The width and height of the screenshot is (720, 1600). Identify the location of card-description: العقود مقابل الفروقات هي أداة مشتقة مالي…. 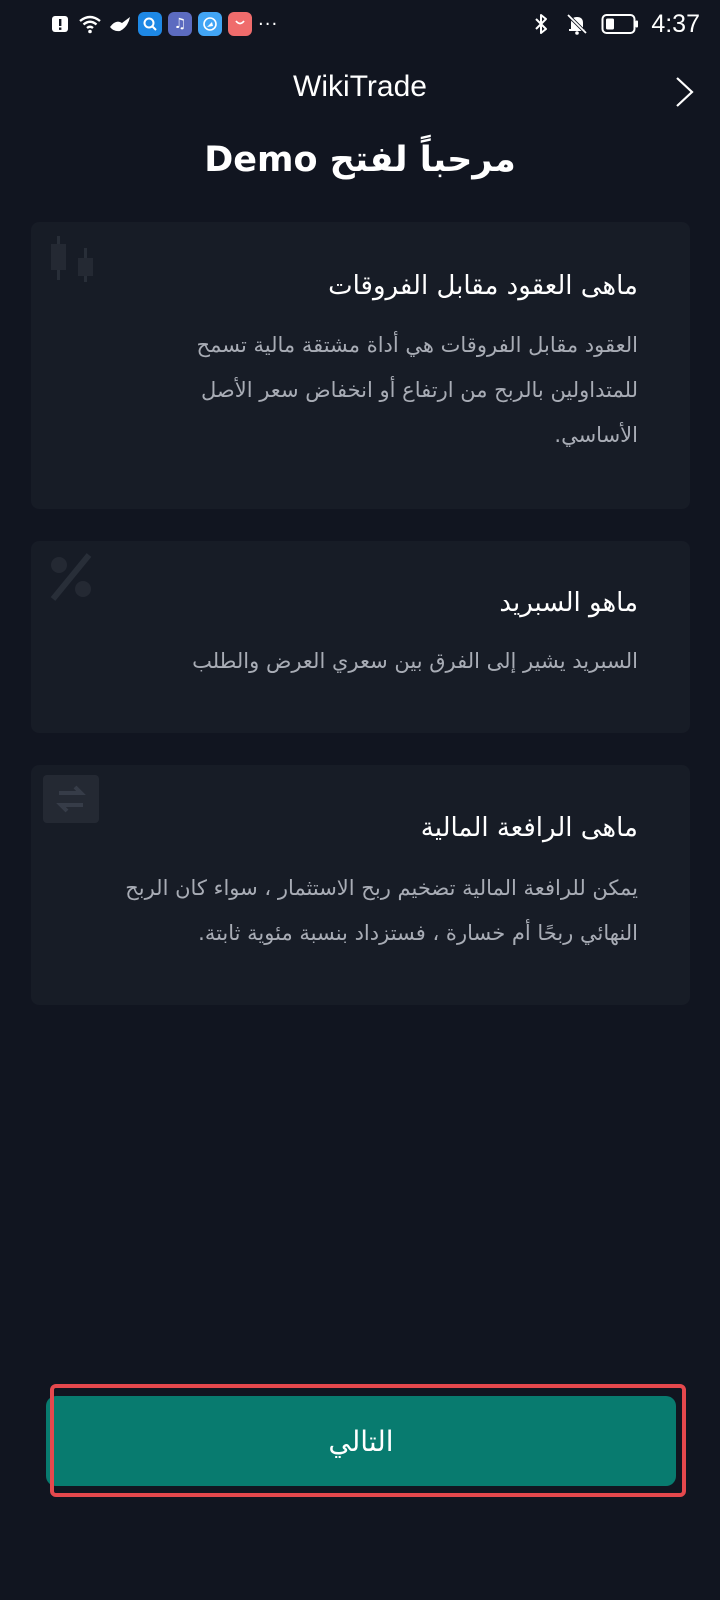
(344, 390).